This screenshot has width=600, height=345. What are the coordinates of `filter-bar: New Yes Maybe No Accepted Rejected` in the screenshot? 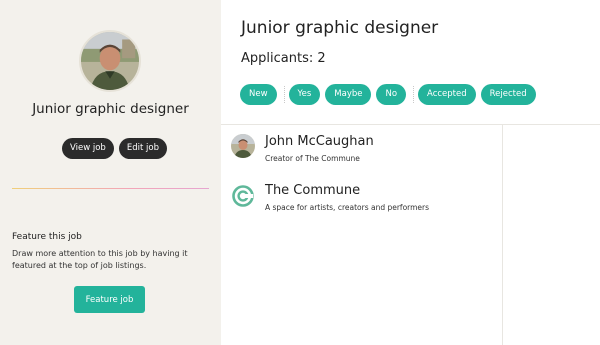 It's located at (390, 94).